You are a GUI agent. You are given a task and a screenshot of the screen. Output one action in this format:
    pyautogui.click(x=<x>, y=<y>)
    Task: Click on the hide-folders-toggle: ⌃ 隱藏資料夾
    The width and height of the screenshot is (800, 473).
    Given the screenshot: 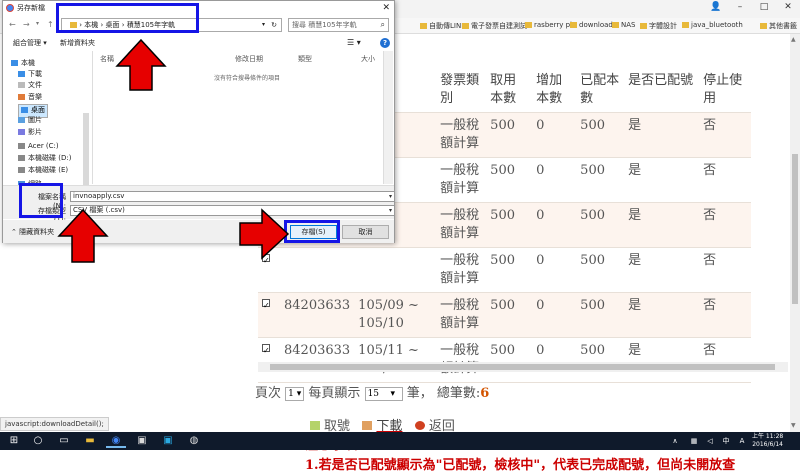 What is the action you would take?
    pyautogui.click(x=32, y=232)
    